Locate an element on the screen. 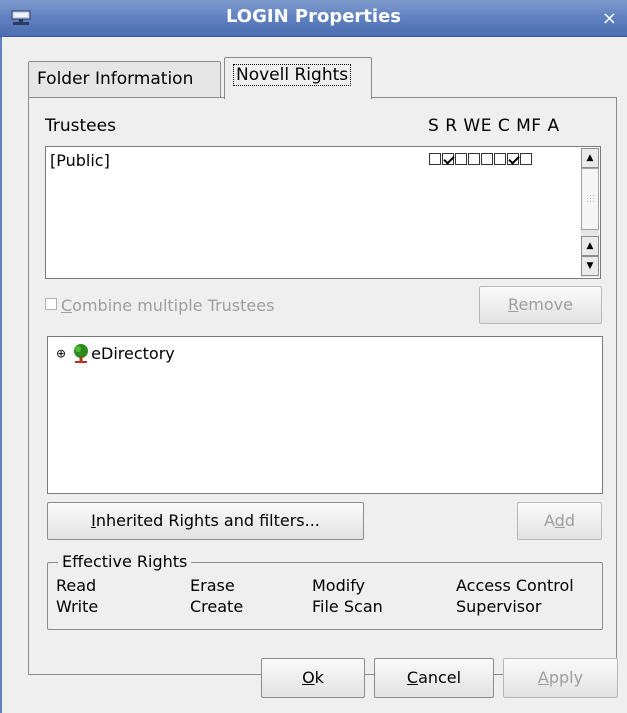 Image resolution: width=627 pixels, height=713 pixels. expand-icon: ⊕ is located at coordinates (61, 354).